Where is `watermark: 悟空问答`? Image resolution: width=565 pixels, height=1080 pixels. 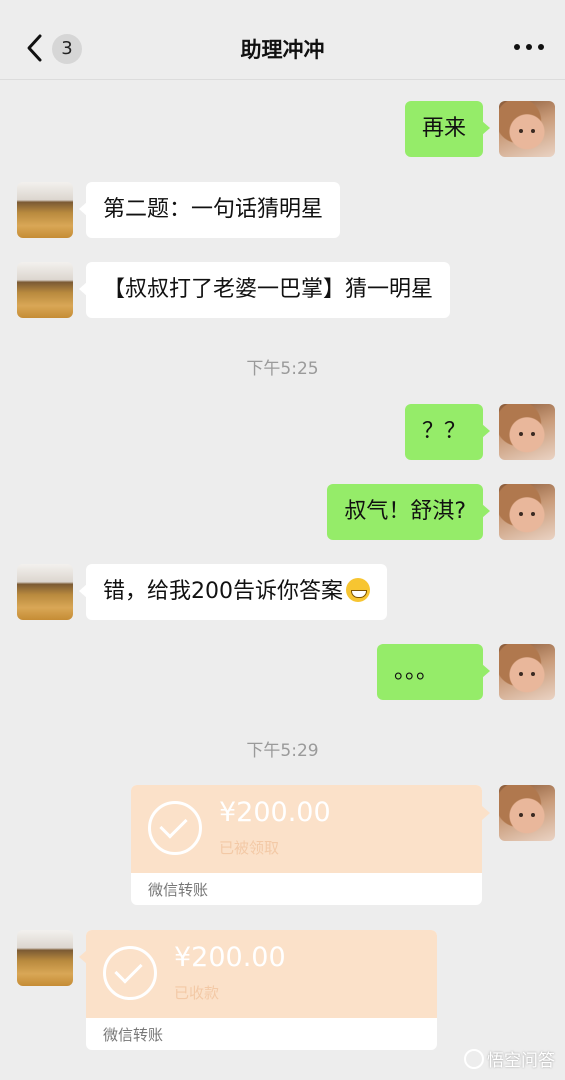
watermark: 悟空问答 is located at coordinates (509, 1058).